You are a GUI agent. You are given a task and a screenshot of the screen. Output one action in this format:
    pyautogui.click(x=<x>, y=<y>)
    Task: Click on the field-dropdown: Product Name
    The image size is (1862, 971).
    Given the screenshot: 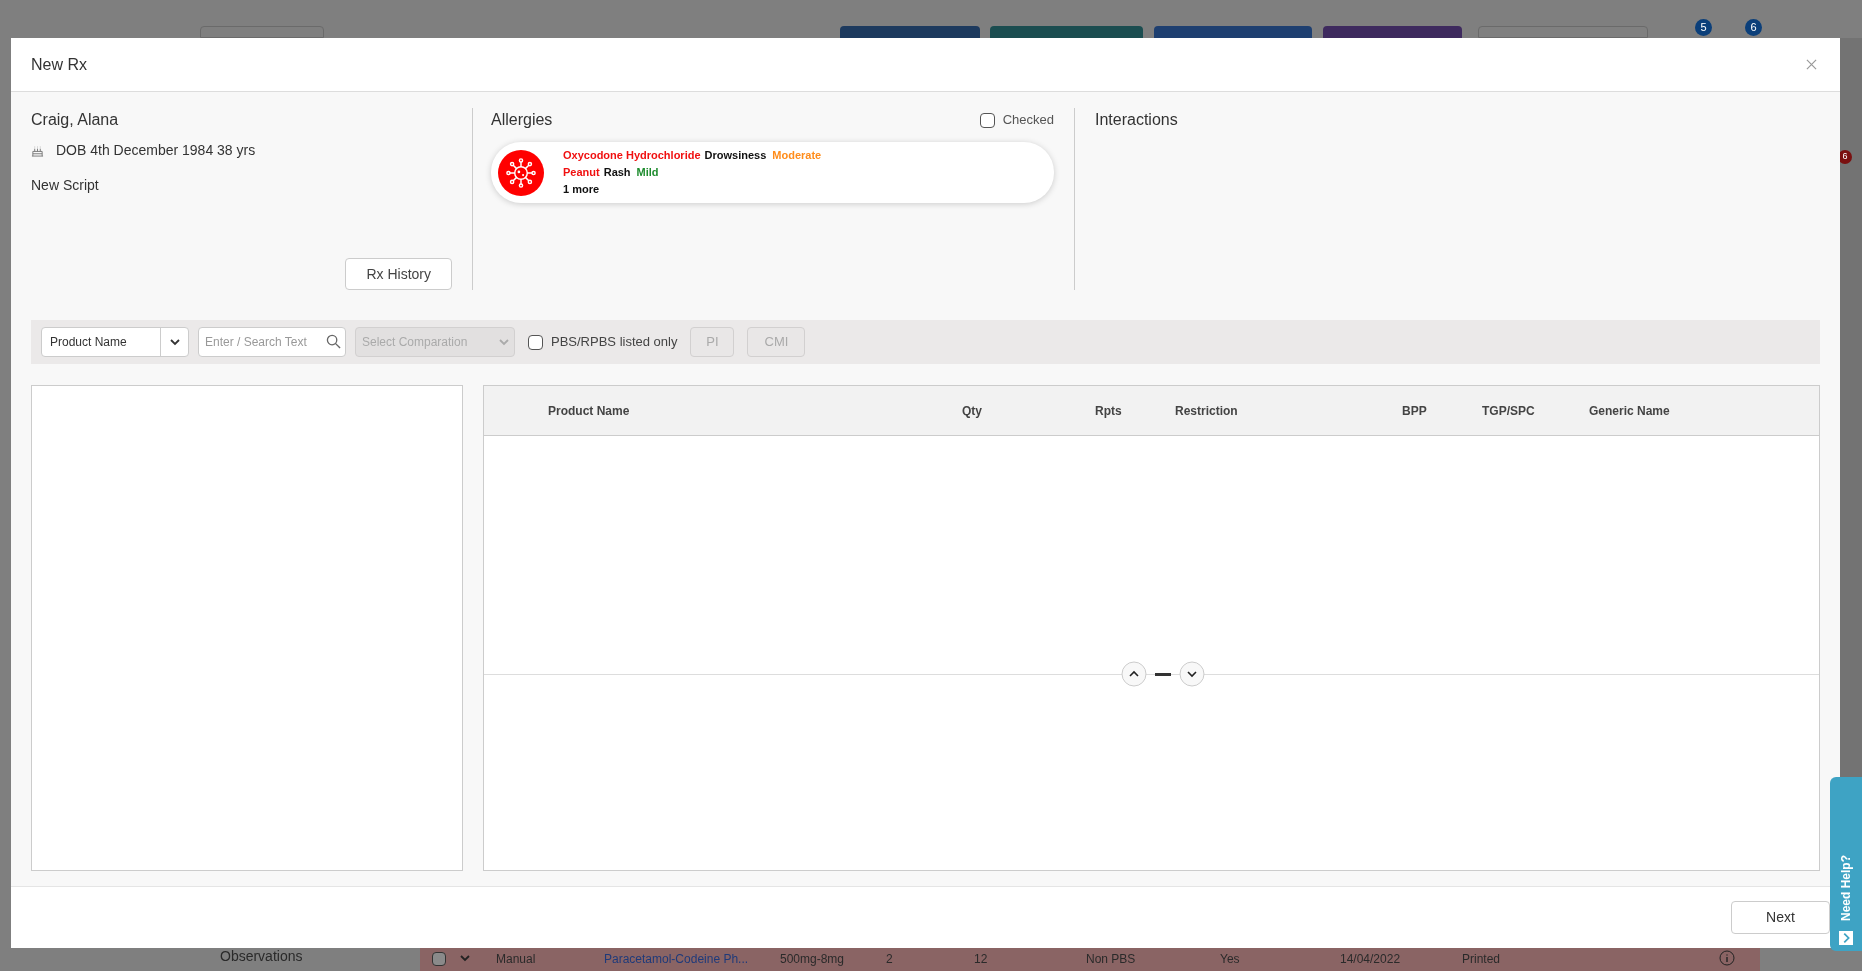 What is the action you would take?
    pyautogui.click(x=115, y=342)
    